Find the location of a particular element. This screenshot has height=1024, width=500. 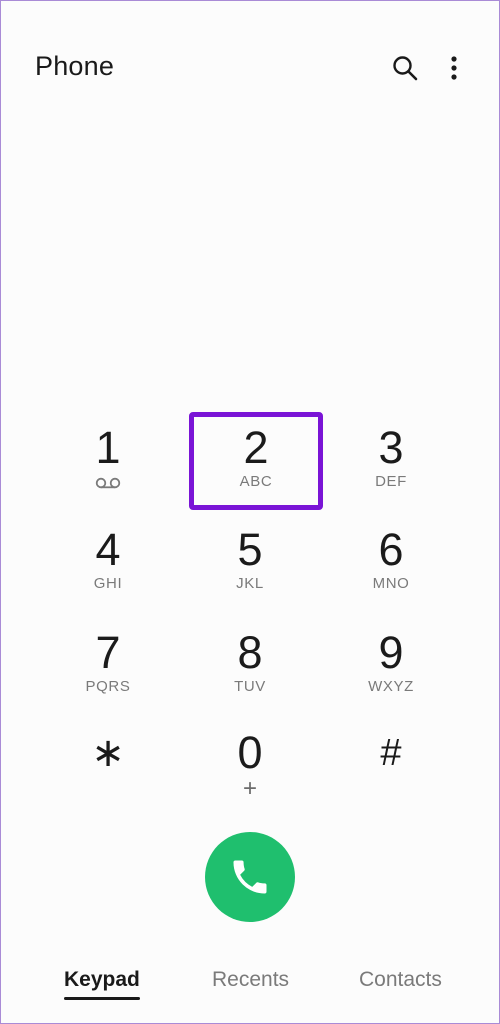

bottom-tab-bar: Keypad Recents Contacts is located at coordinates (250, 988).